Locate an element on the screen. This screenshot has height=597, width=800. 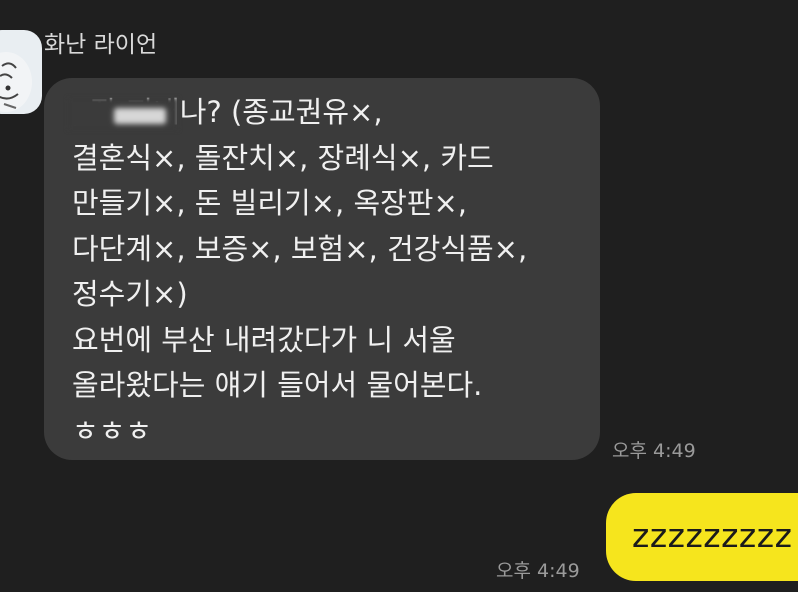
sender-name: 화난 라이언 is located at coordinates (101, 45).